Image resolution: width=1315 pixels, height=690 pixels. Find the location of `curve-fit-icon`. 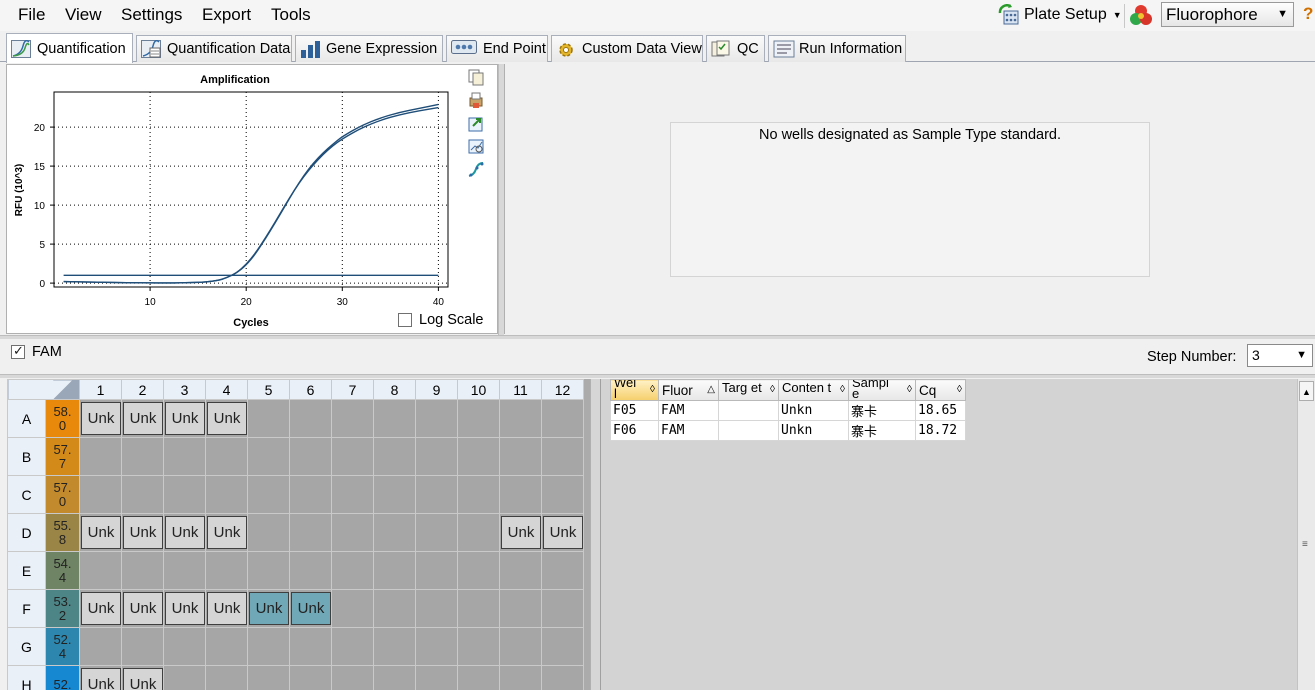

curve-fit-icon is located at coordinates (476, 171).